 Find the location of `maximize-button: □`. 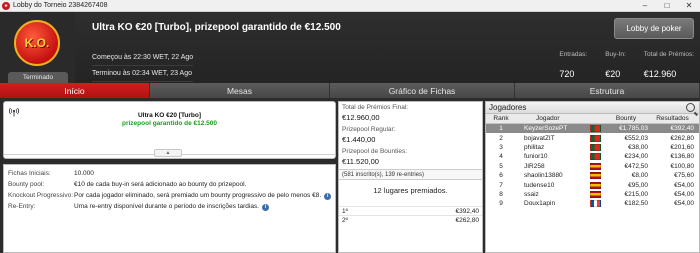

maximize-button: □ is located at coordinates (667, 6).